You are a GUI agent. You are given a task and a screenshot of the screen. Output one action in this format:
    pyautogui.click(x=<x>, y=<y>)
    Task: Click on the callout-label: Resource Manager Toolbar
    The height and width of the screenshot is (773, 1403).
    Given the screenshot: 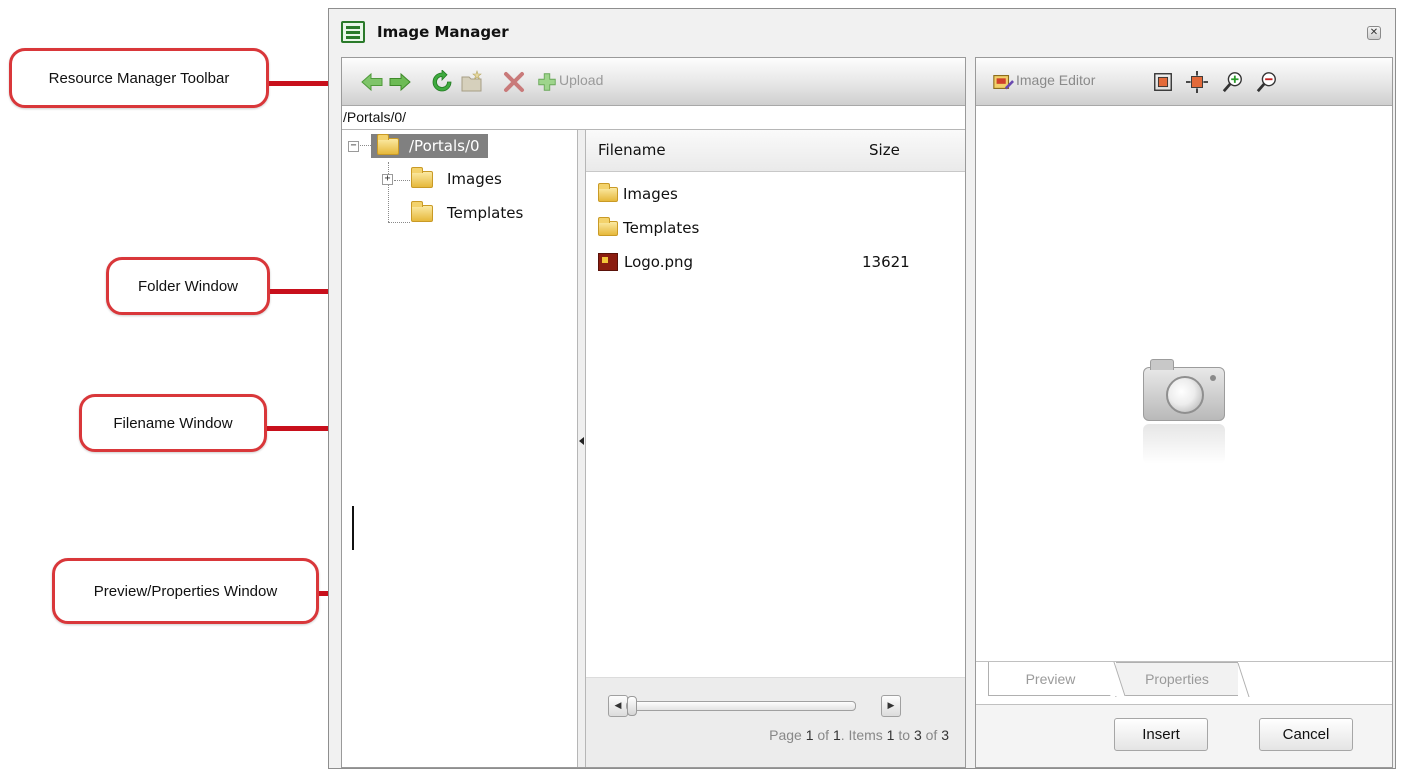 What is the action you would take?
    pyautogui.click(x=139, y=78)
    